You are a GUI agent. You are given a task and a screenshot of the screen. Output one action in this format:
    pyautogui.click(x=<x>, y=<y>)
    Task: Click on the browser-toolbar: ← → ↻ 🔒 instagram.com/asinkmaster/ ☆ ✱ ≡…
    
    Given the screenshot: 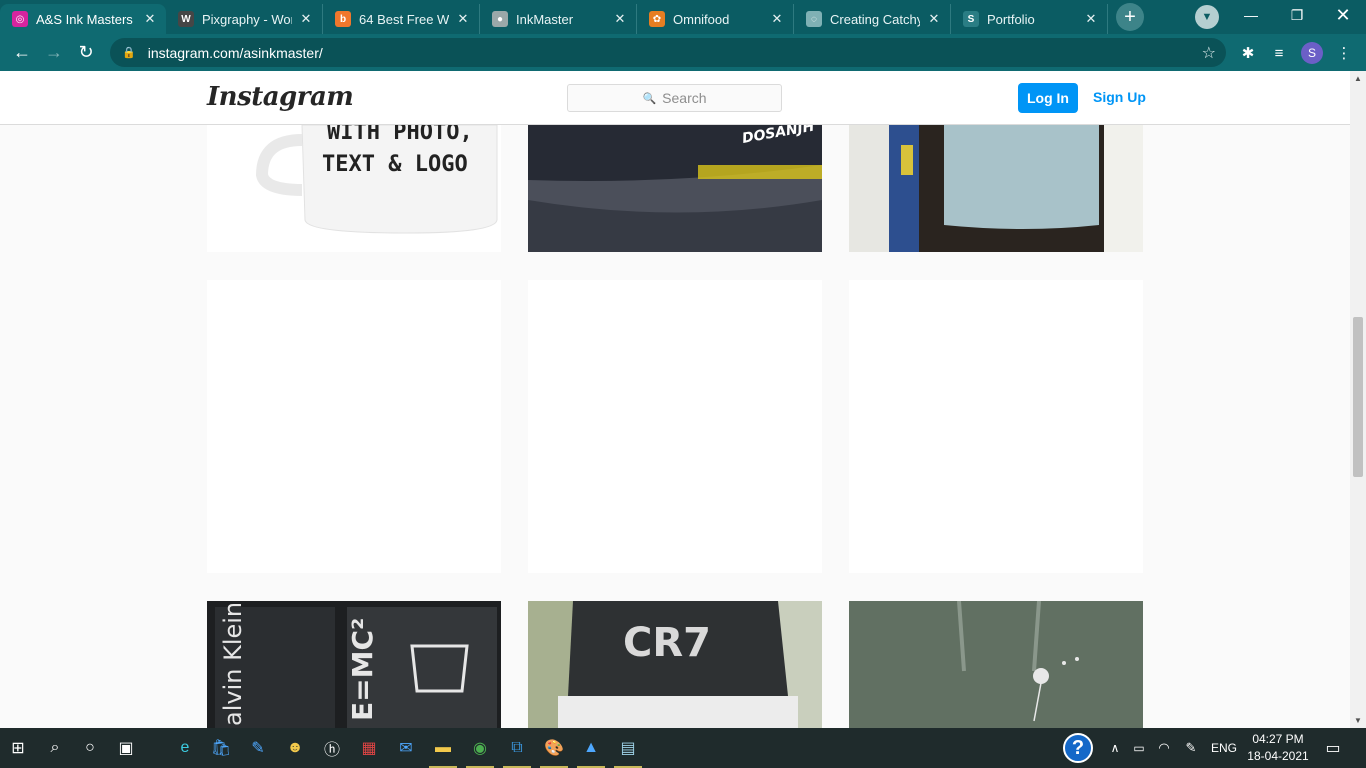 What is the action you would take?
    pyautogui.click(x=683, y=52)
    